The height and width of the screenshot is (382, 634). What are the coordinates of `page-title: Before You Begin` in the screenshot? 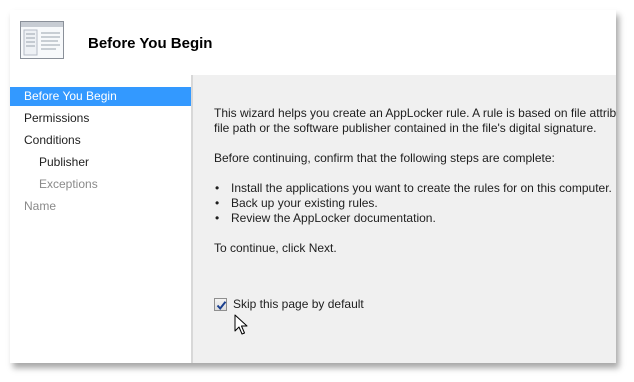 It's located at (150, 43).